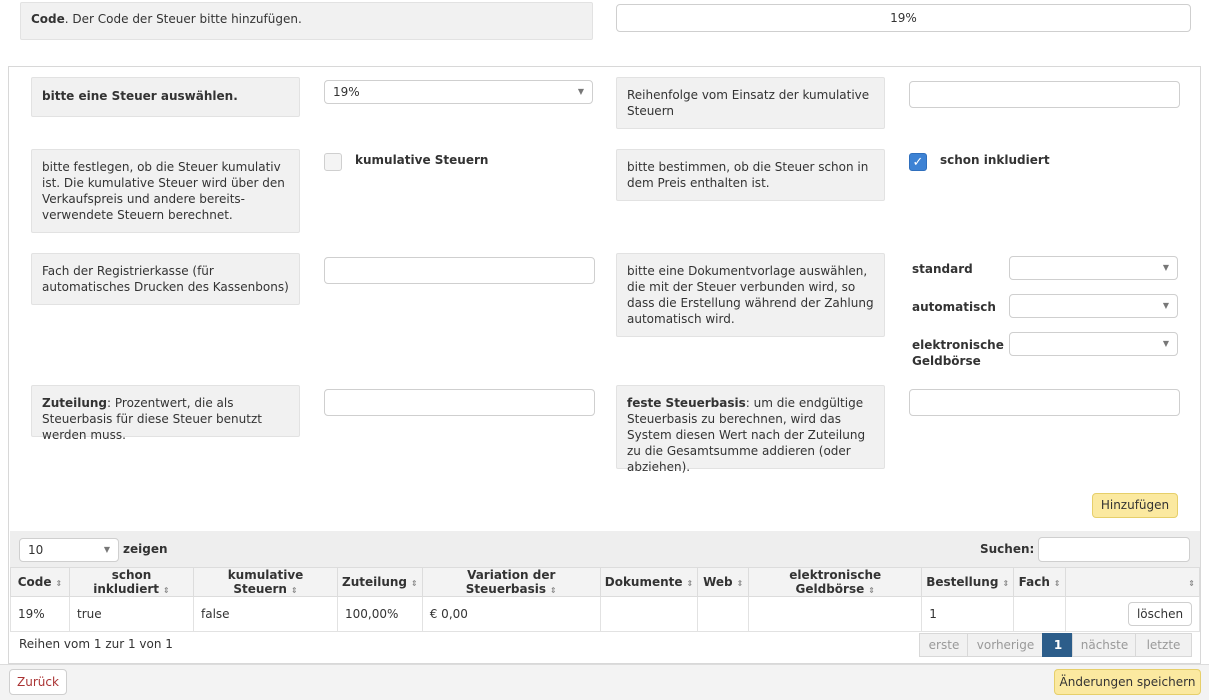  What do you see at coordinates (265, 582) in the screenshot?
I see `col-cumulative: kumulative Steuern ⇕` at bounding box center [265, 582].